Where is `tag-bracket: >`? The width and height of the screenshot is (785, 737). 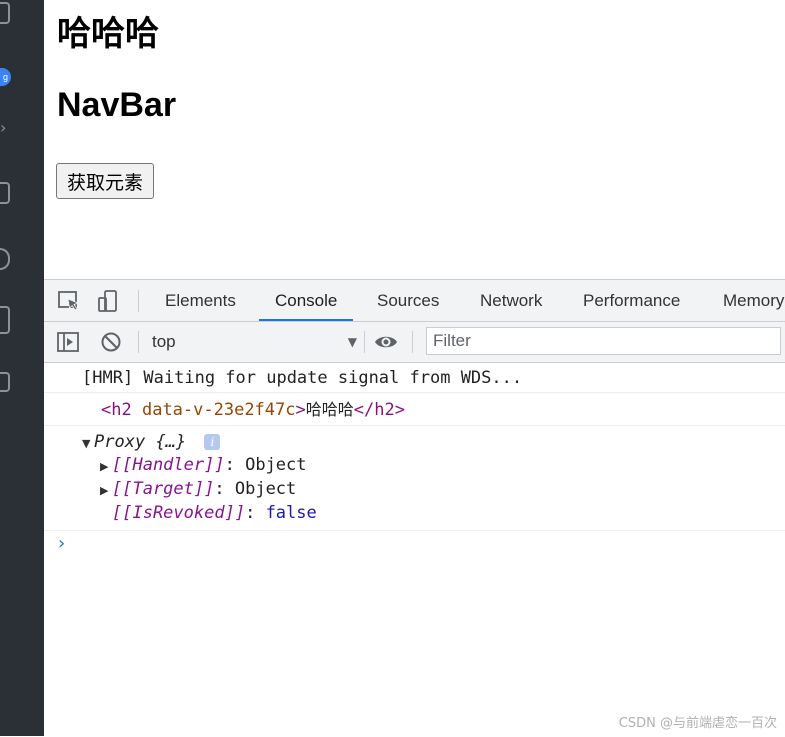 tag-bracket: > is located at coordinates (300, 410).